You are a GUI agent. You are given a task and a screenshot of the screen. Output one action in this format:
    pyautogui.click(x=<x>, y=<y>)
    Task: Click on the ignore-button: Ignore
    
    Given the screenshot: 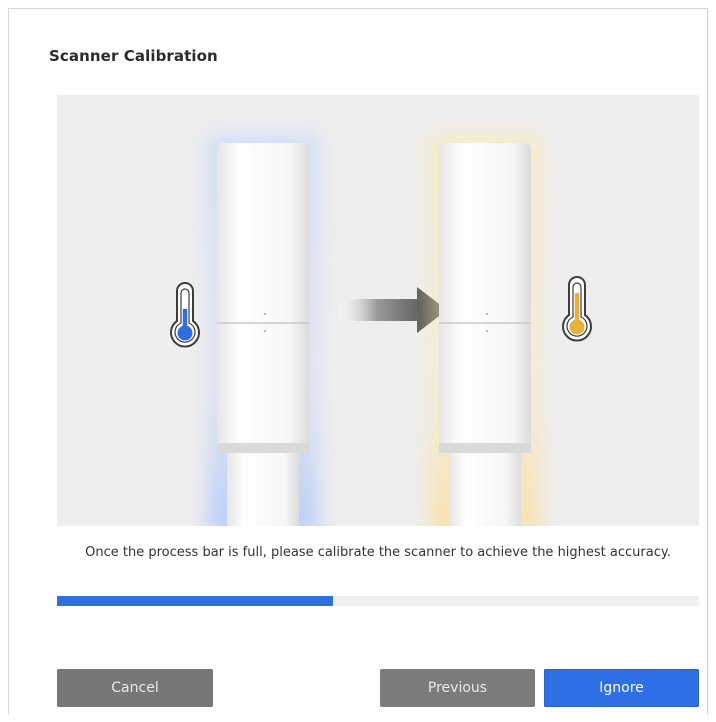 What is the action you would take?
    pyautogui.click(x=621, y=688)
    